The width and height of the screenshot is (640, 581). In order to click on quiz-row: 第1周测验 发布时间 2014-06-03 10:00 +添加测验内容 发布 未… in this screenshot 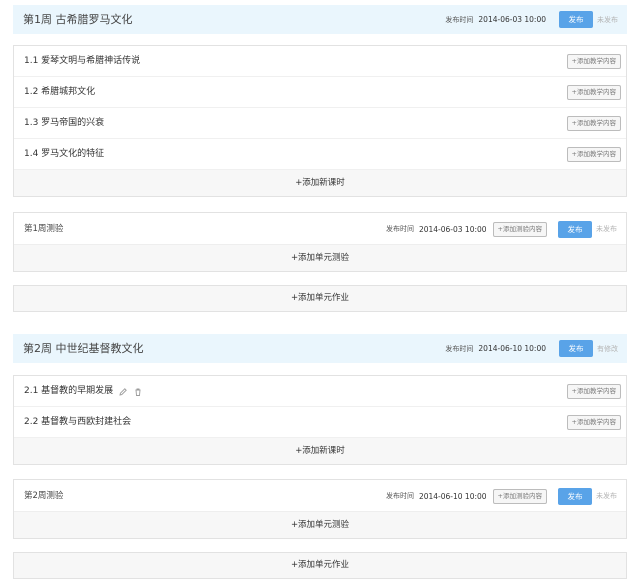, I will do `click(320, 229)`.